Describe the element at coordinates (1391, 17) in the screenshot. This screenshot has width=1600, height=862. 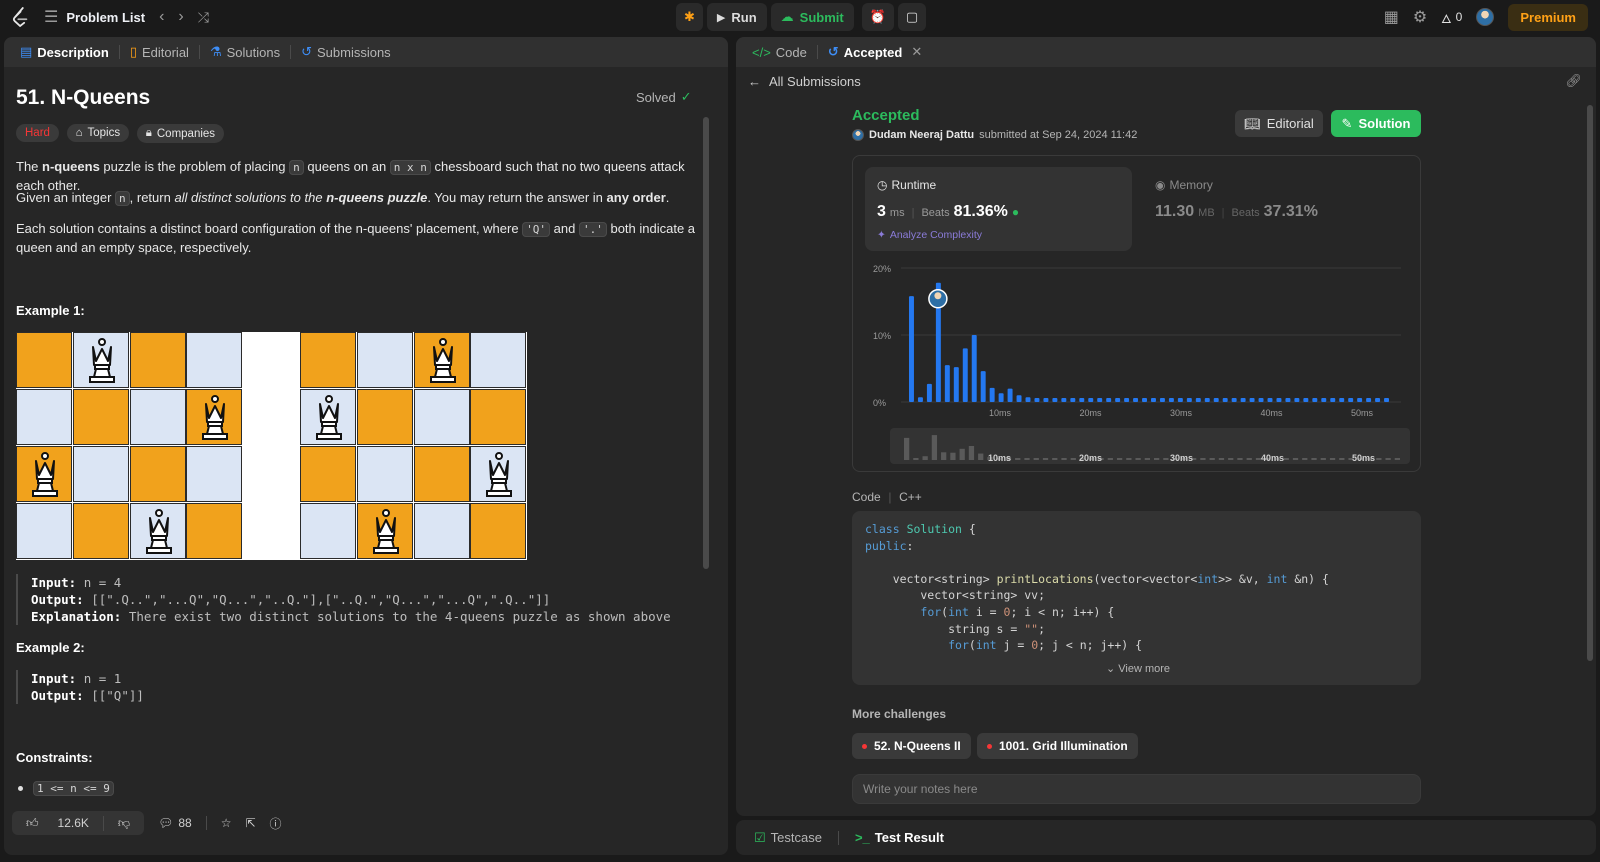
I see `layout-grid-icon: ▦` at that location.